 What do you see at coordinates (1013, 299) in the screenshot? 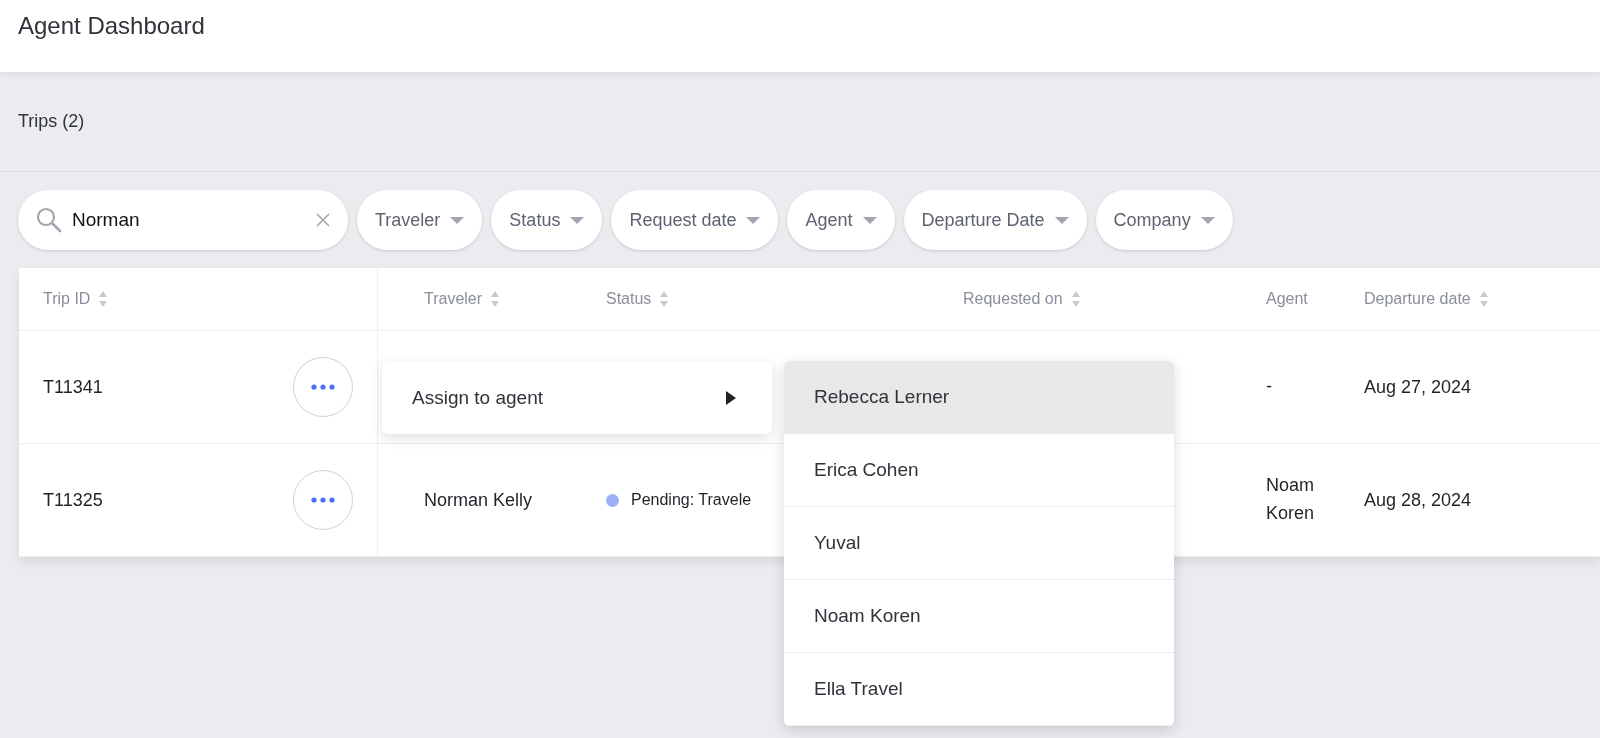
I see `column-header: Requested on` at bounding box center [1013, 299].